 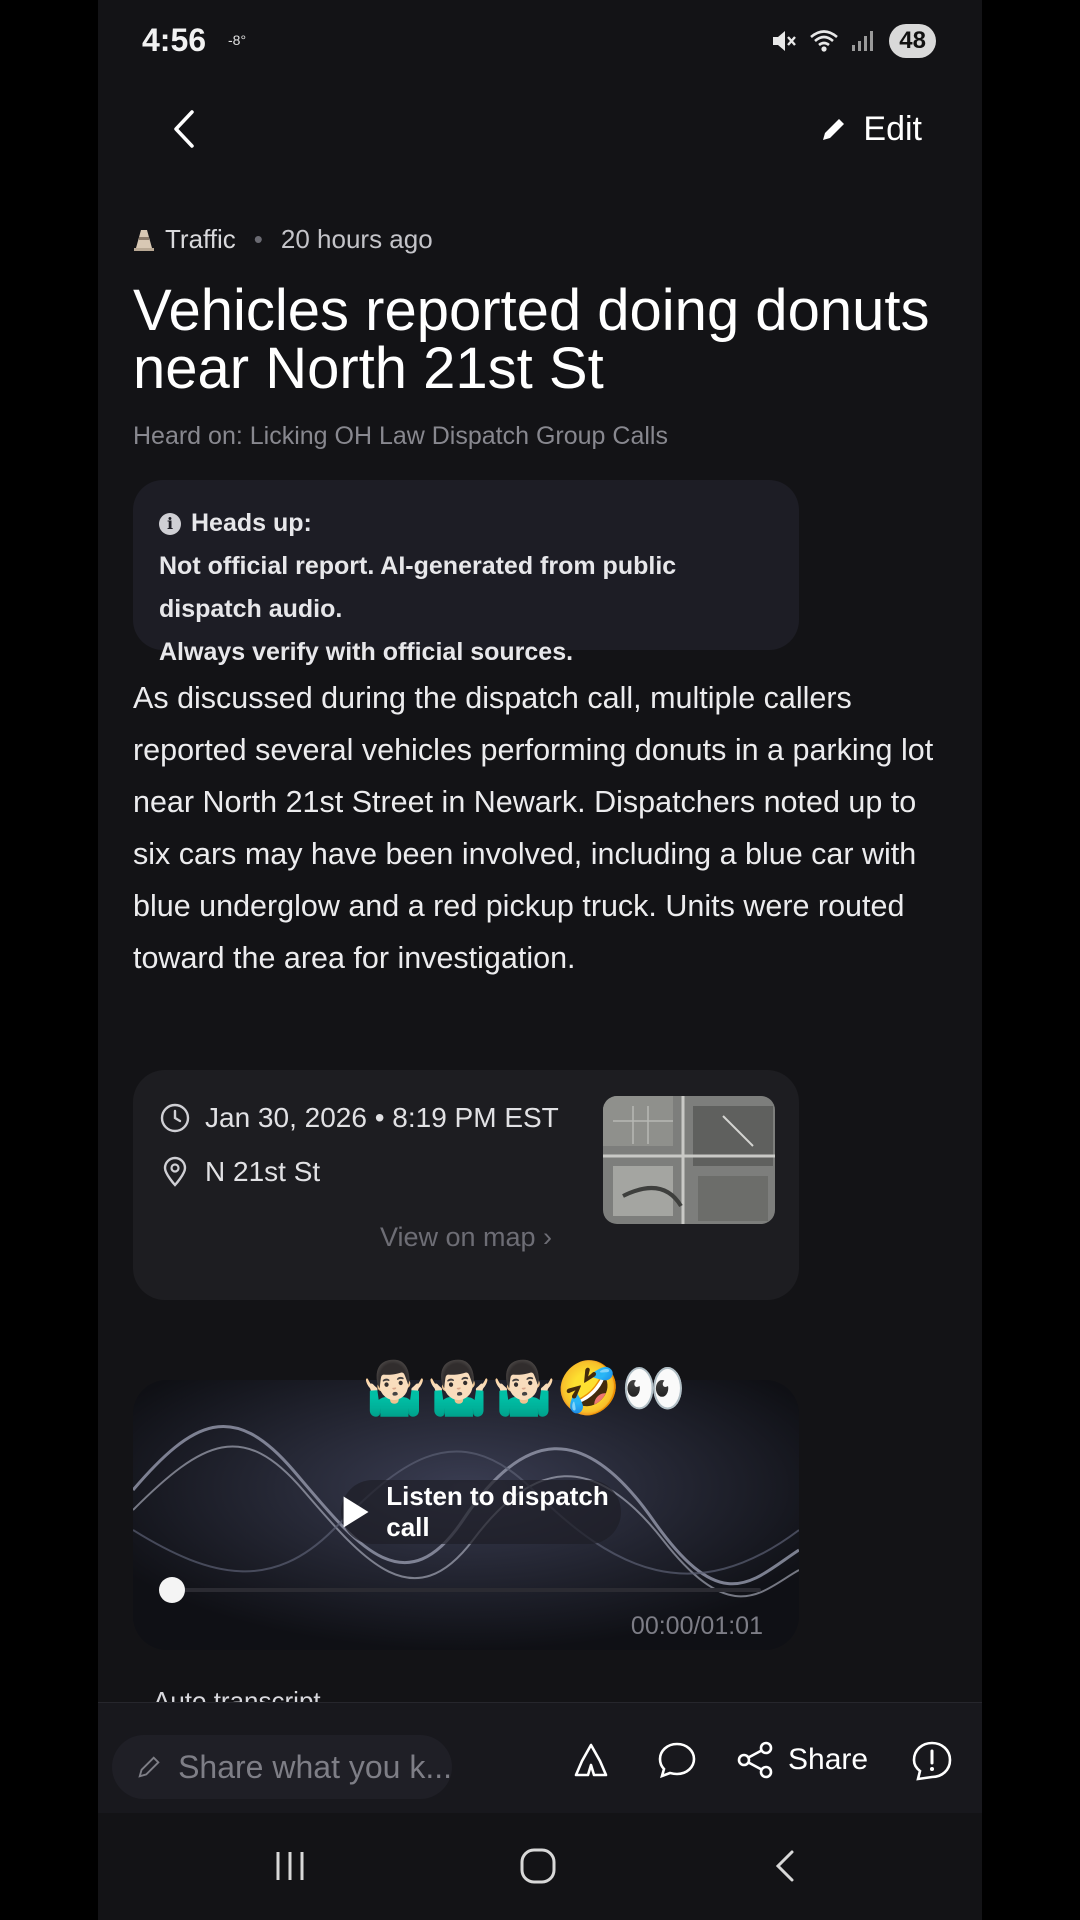 What do you see at coordinates (172, 1590) in the screenshot?
I see `audio-scrubber` at bounding box center [172, 1590].